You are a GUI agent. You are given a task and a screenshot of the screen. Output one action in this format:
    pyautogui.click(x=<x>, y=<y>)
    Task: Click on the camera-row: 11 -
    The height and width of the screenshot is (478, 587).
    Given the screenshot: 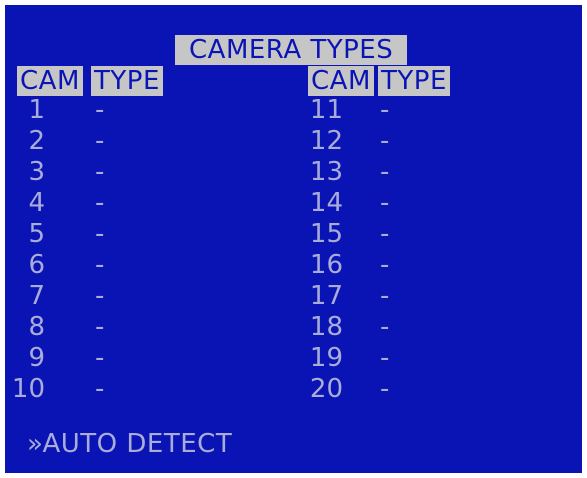 What is the action you would take?
    pyautogui.click(x=293, y=110)
    